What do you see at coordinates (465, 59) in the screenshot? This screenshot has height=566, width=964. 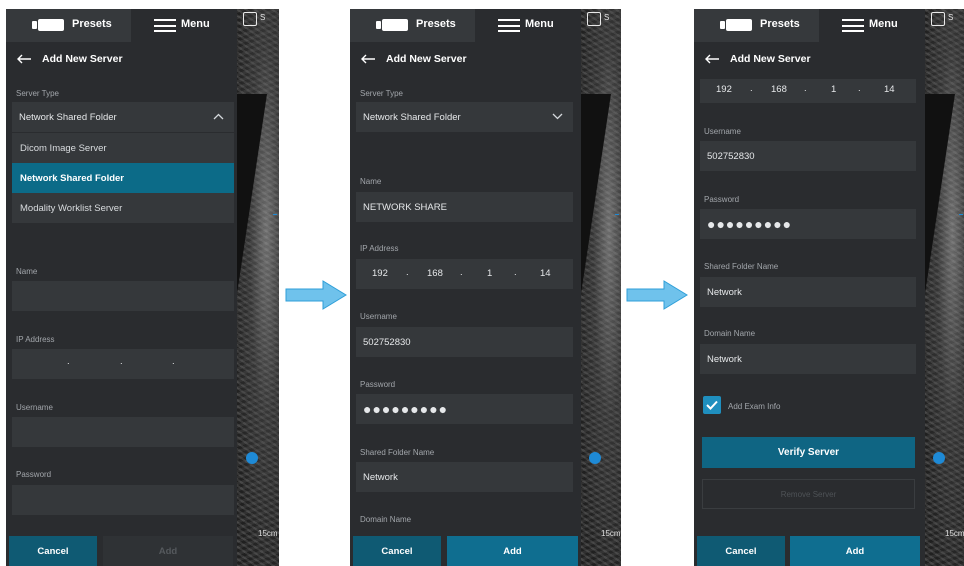 I see `page-header: Add New Server` at bounding box center [465, 59].